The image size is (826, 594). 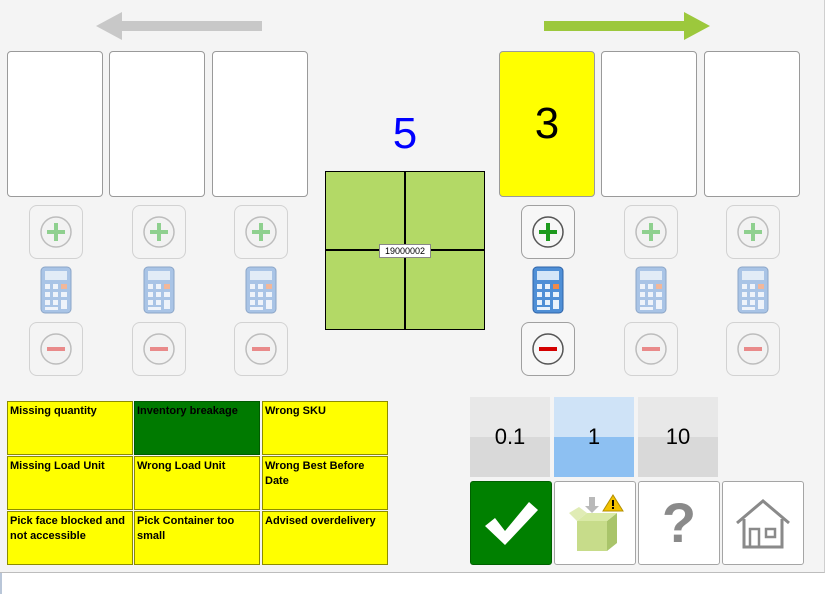 I want to click on reason-pick-face-blocked: Pick face blocked and not accessible, so click(x=70, y=538).